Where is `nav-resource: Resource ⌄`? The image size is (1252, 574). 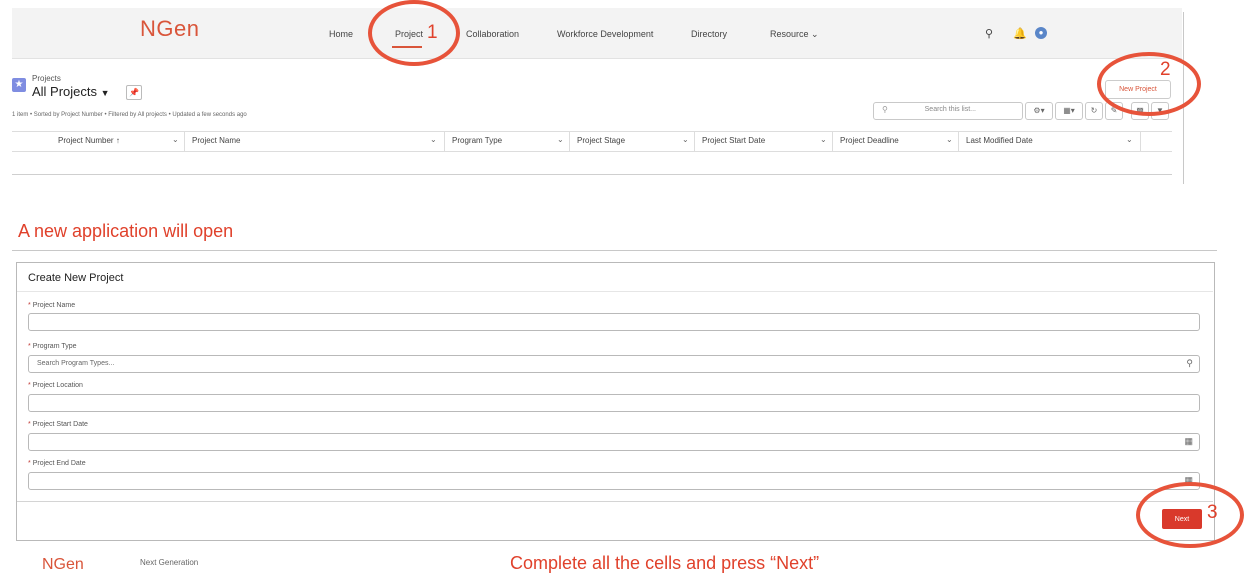 nav-resource: Resource ⌄ is located at coordinates (794, 34).